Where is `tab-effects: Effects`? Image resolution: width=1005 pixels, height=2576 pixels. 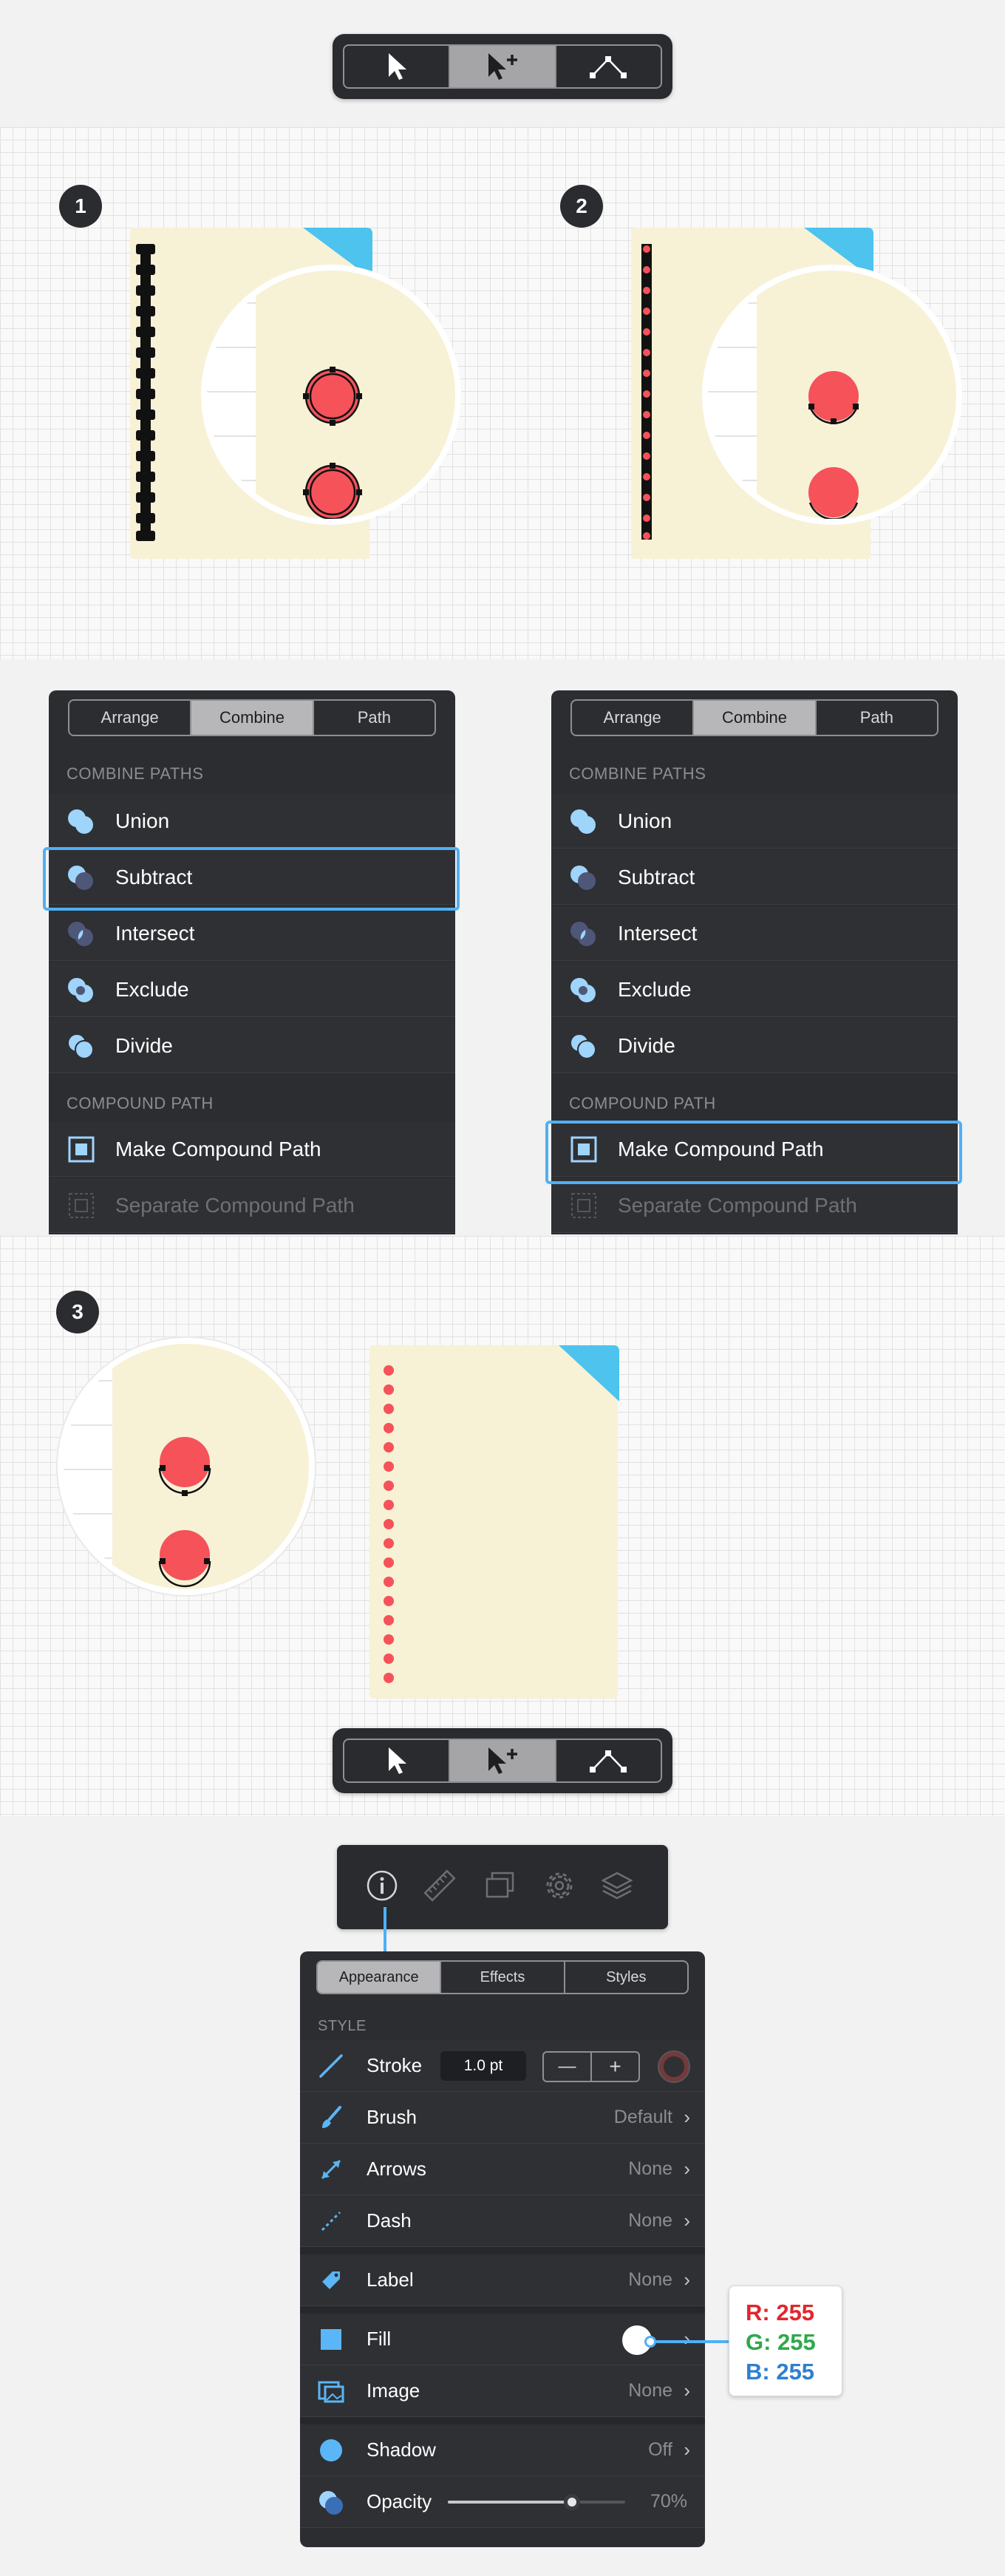 tab-effects: Effects is located at coordinates (502, 1977).